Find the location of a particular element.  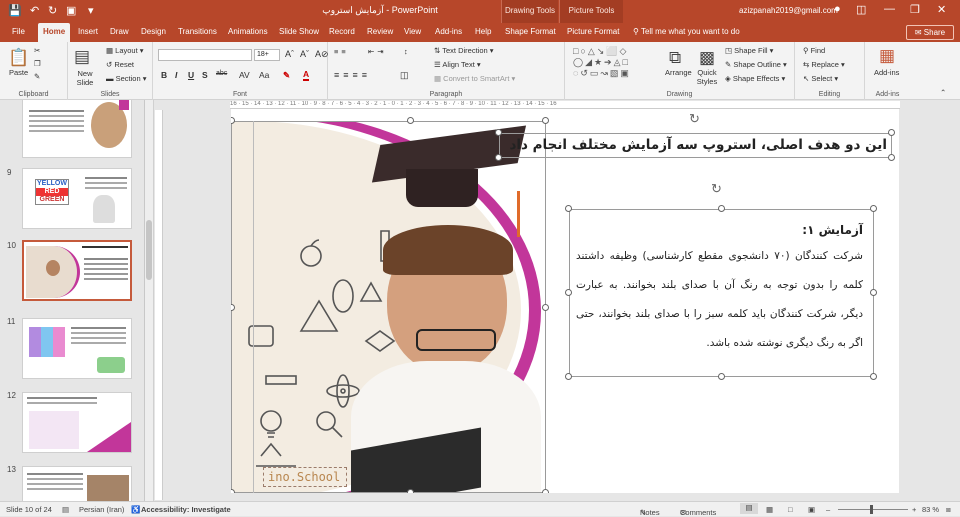

reading-view-icon: □ is located at coordinates (790, 509).